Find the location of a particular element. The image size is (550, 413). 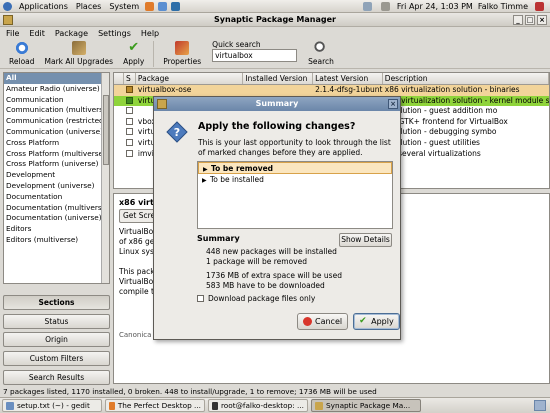

minimize-button: _ is located at coordinates (518, 20).